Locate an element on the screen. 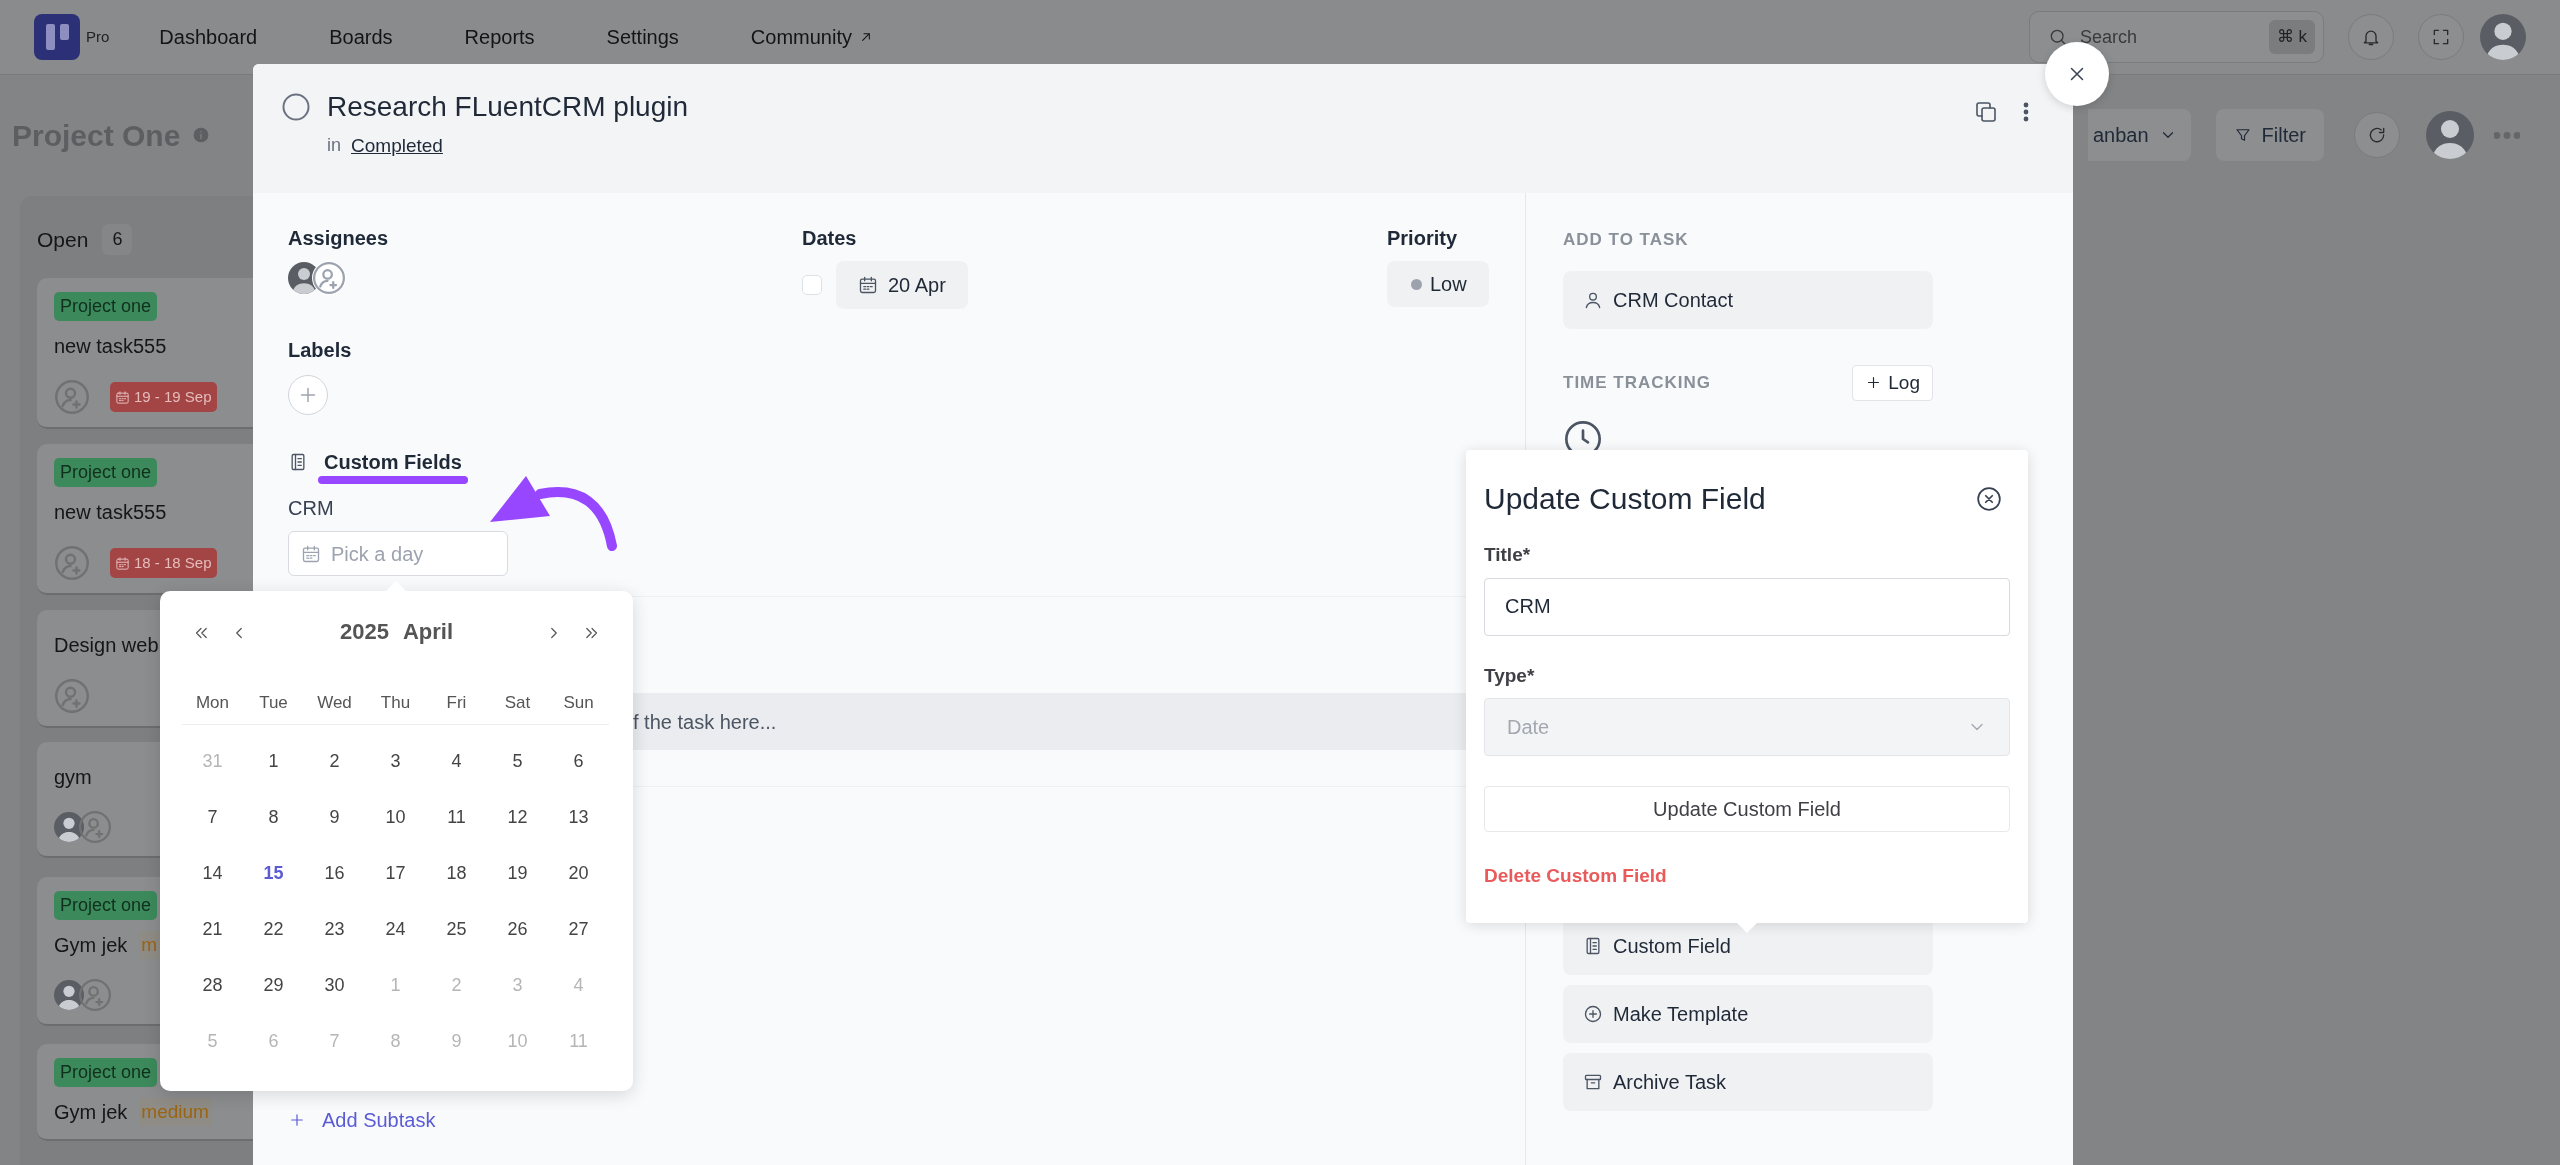  calendar-day: 28 is located at coordinates (212, 985).